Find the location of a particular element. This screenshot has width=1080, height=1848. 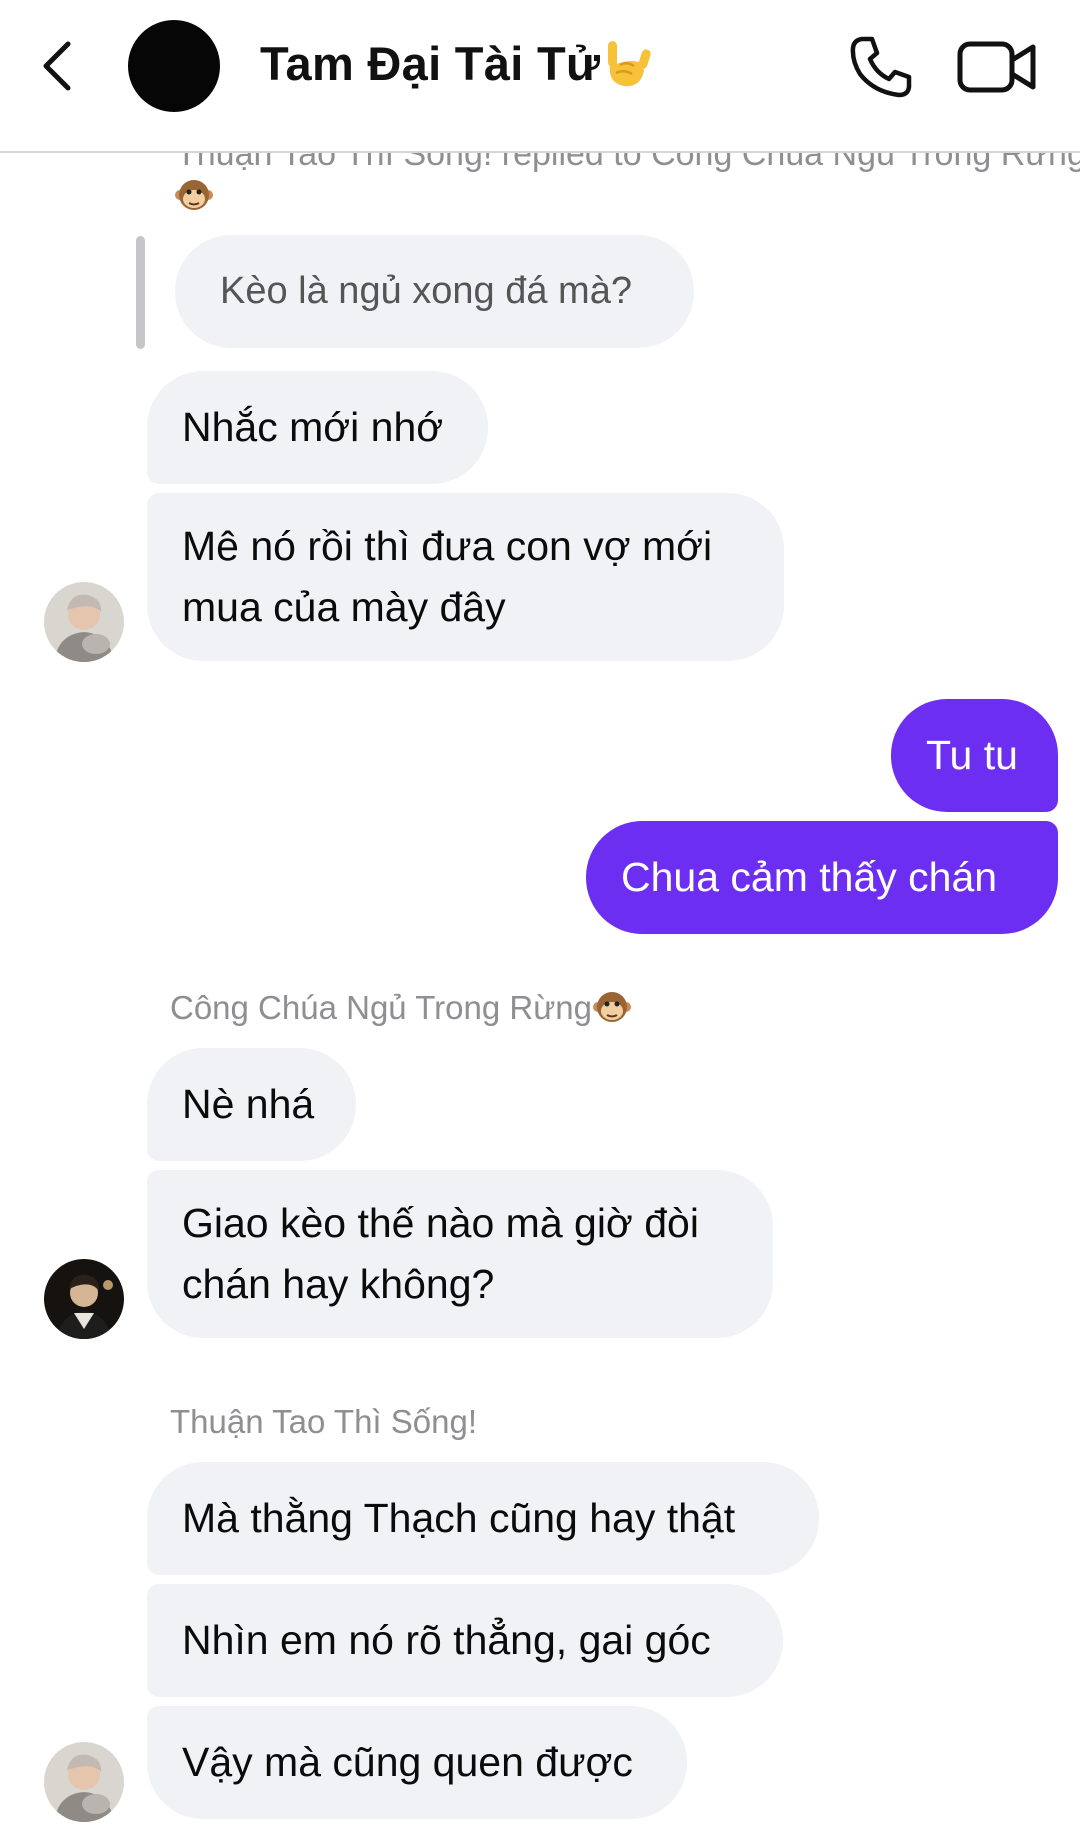

message-bubble-incoming: Nè nhá is located at coordinates (251, 1104).